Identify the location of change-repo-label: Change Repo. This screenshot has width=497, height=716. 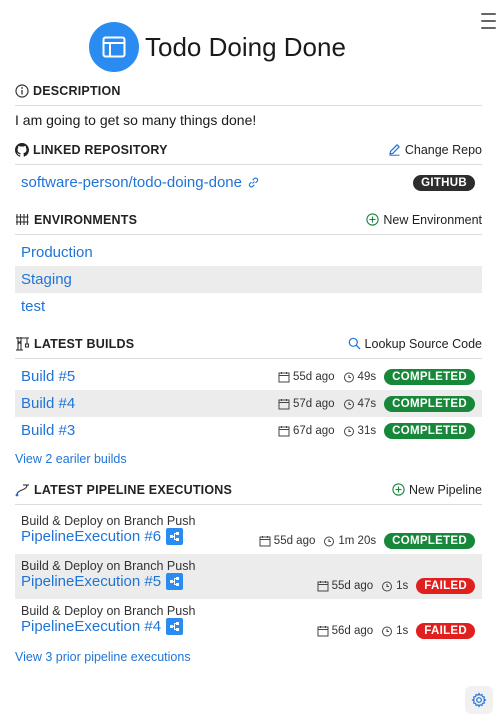
(443, 149).